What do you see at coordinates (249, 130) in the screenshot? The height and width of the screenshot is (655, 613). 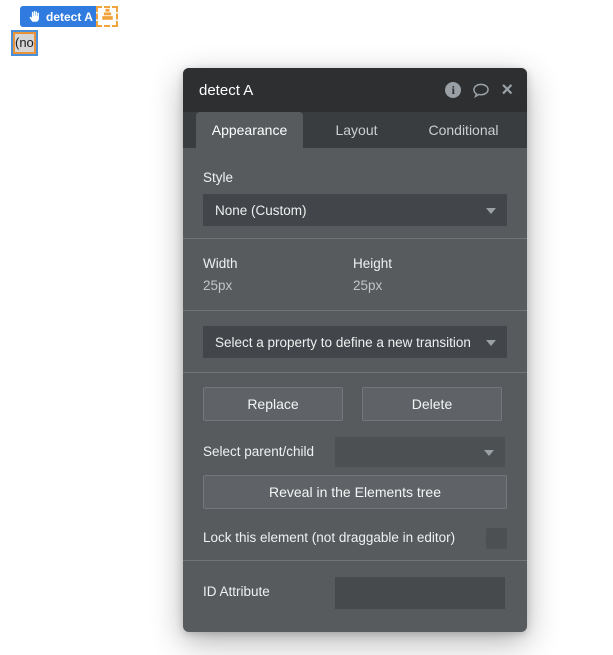 I see `tab-appearance: Appearance` at bounding box center [249, 130].